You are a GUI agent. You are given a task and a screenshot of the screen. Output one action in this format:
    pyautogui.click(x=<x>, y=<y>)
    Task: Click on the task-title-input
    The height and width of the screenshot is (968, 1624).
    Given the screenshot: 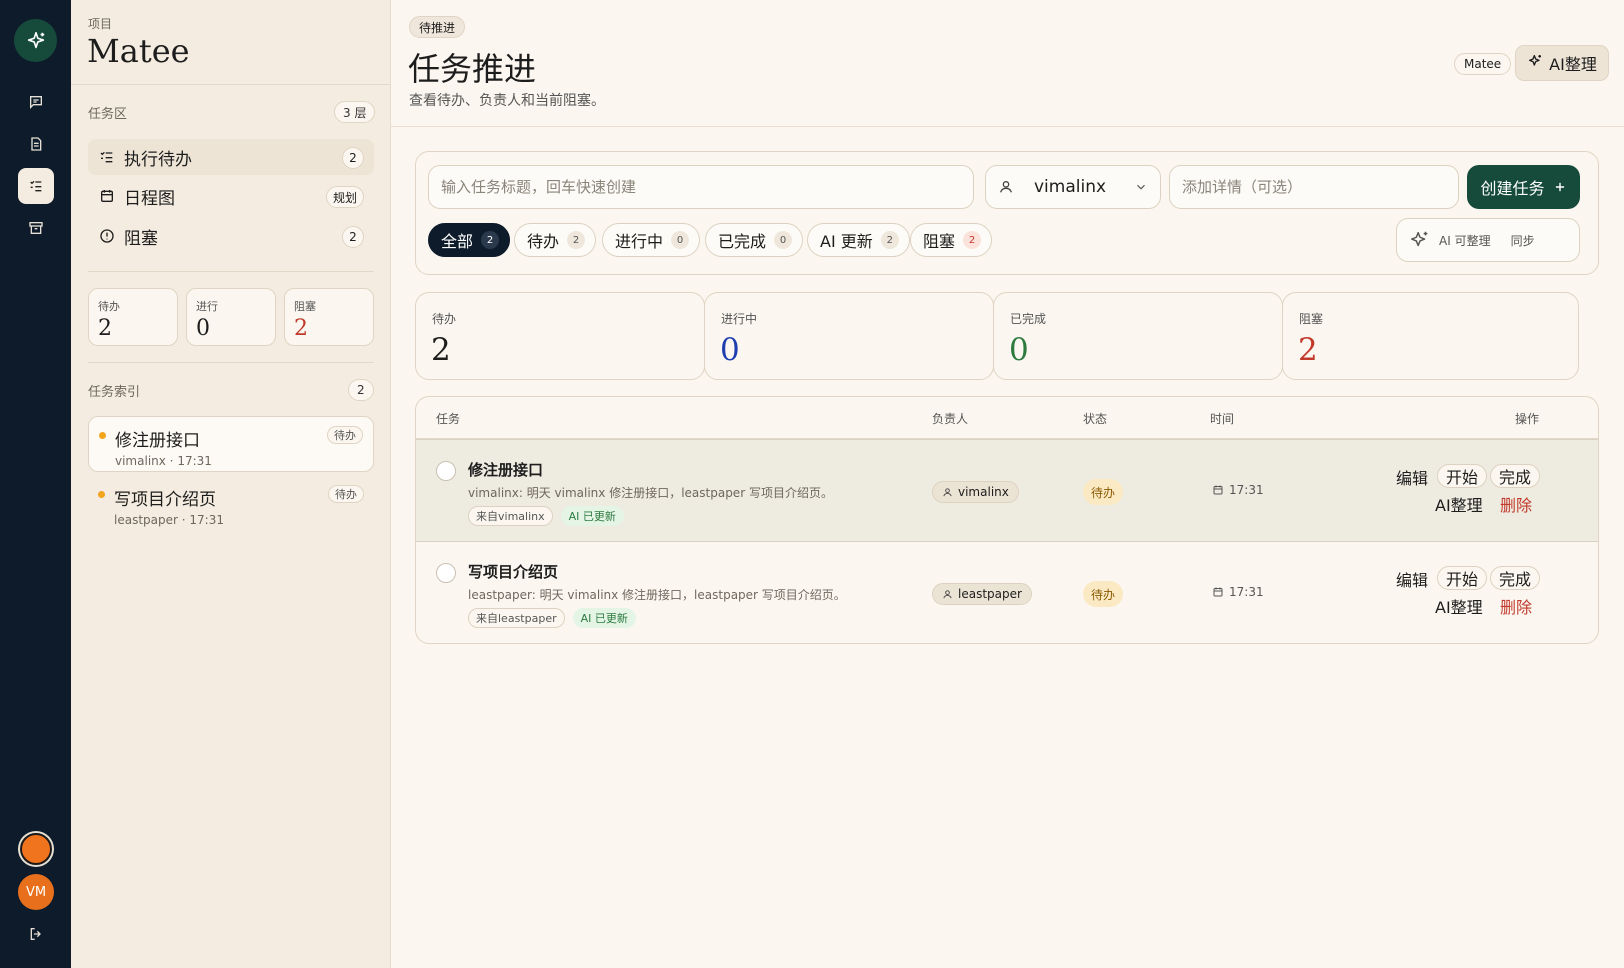 What is the action you would take?
    pyautogui.click(x=707, y=187)
    